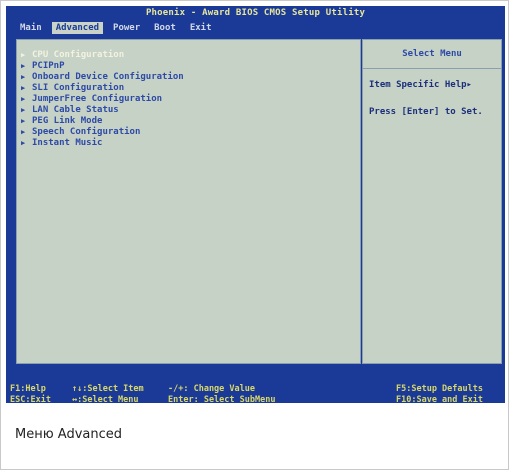 The width and height of the screenshot is (509, 470). I want to click on option-label: SLI Configuration, so click(78, 88).